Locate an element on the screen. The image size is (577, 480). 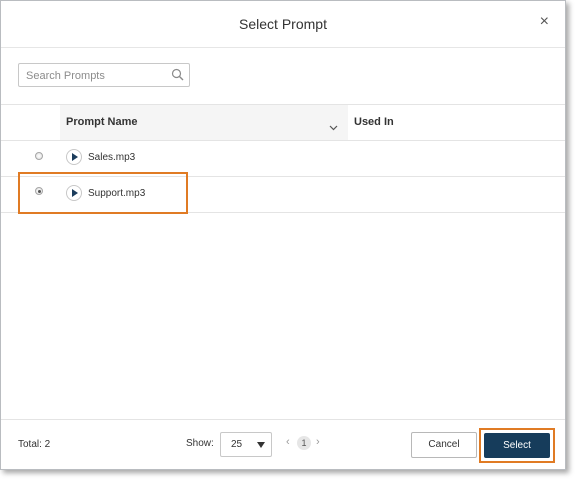
chevron-down-icon is located at coordinates (333, 127).